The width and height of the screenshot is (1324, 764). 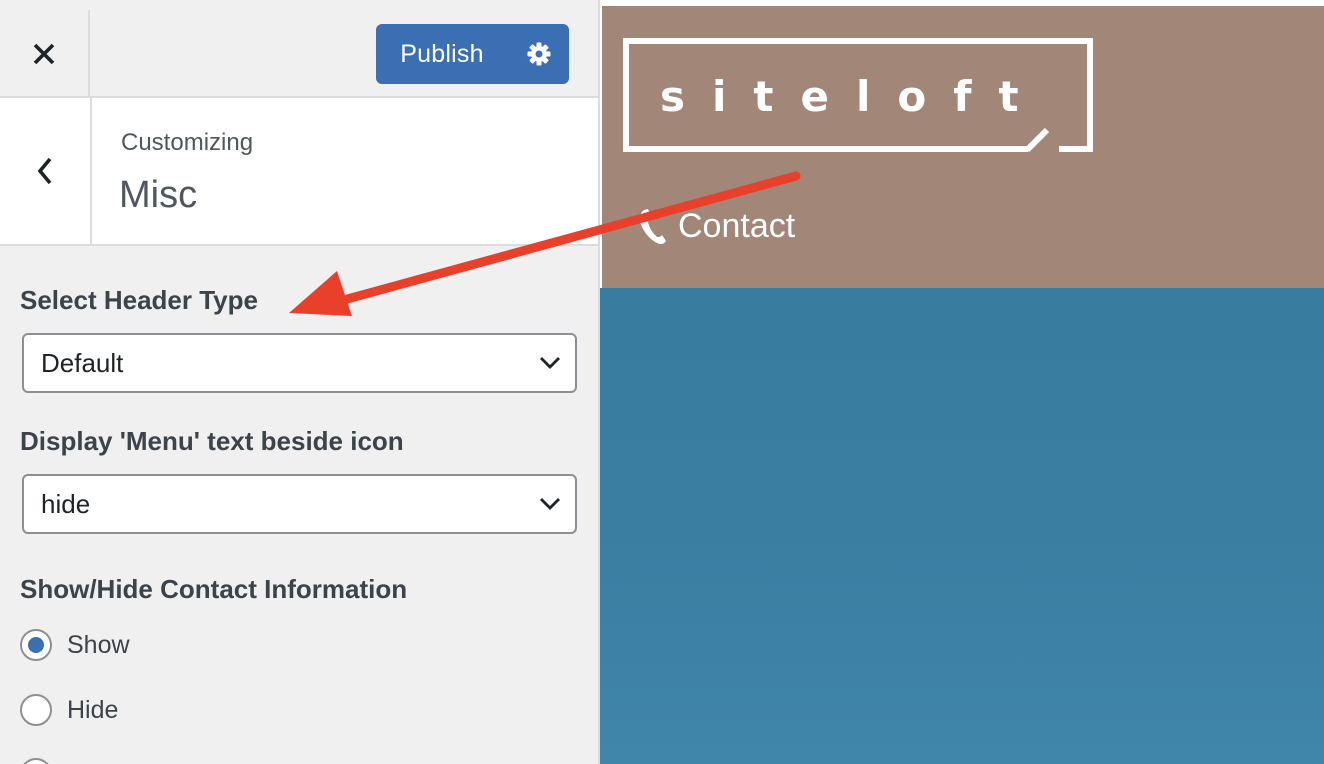 I want to click on phone-icon, so click(x=652, y=227).